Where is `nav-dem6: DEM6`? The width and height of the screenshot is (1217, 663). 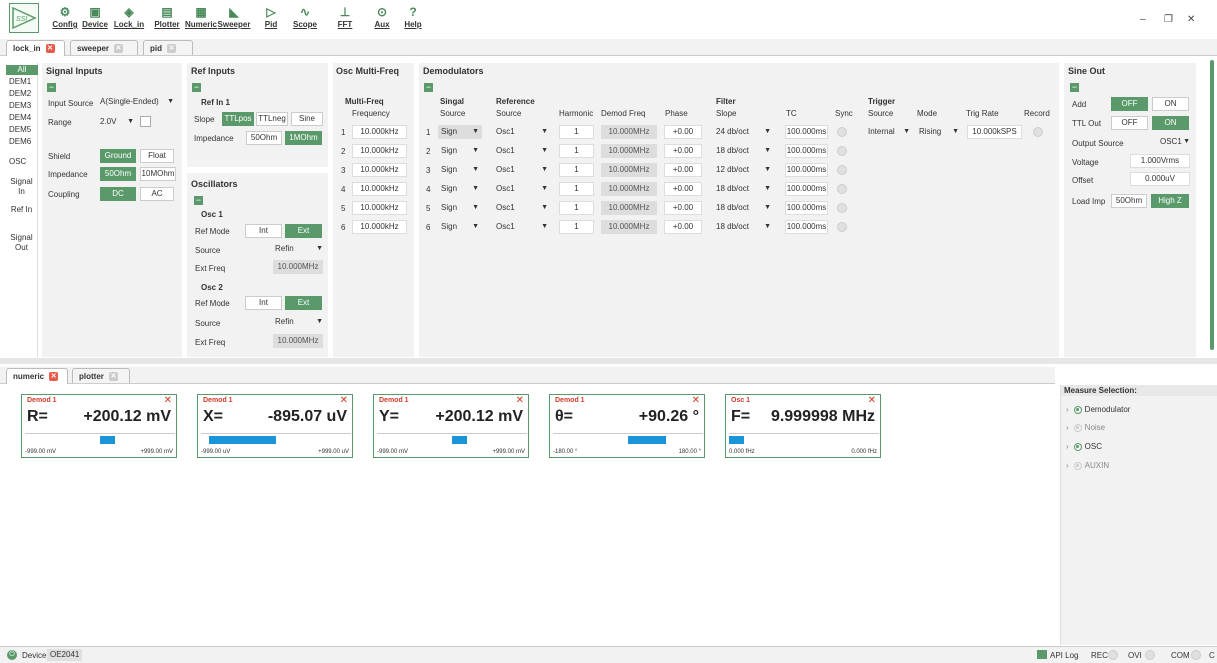
nav-dem6: DEM6 is located at coordinates (22, 142).